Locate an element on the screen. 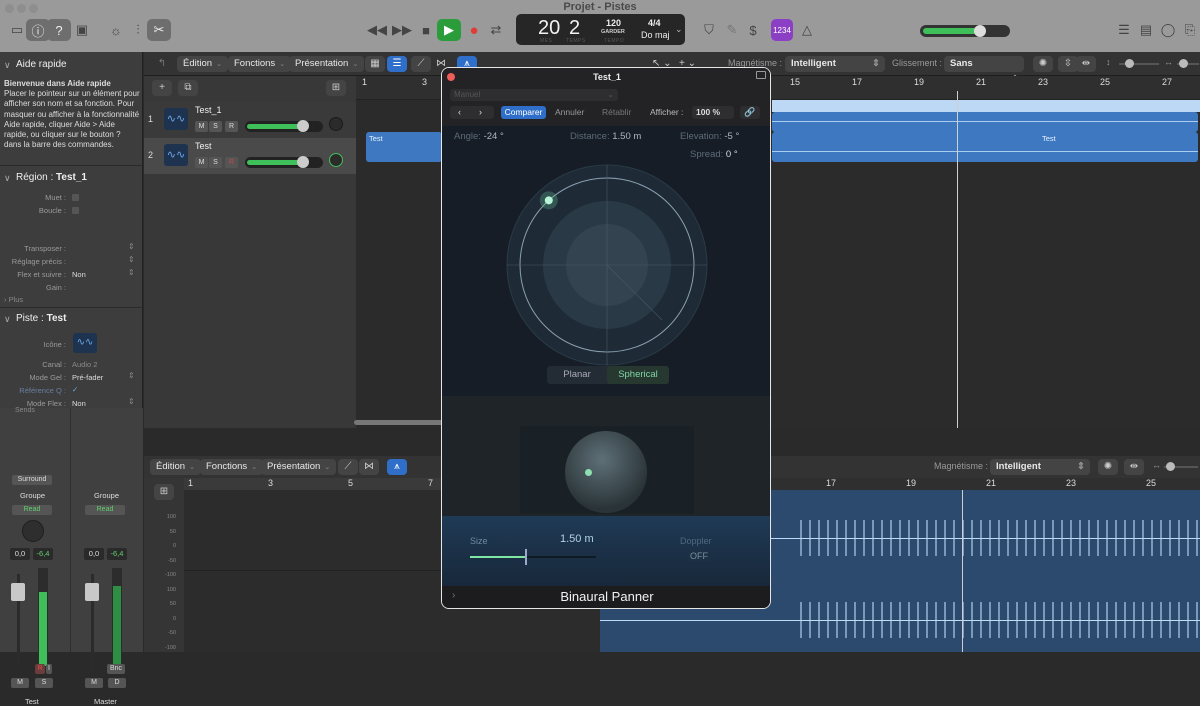 The image size is (1200, 706). magnetism-select: Intelligent ⇕ is located at coordinates (1040, 467).